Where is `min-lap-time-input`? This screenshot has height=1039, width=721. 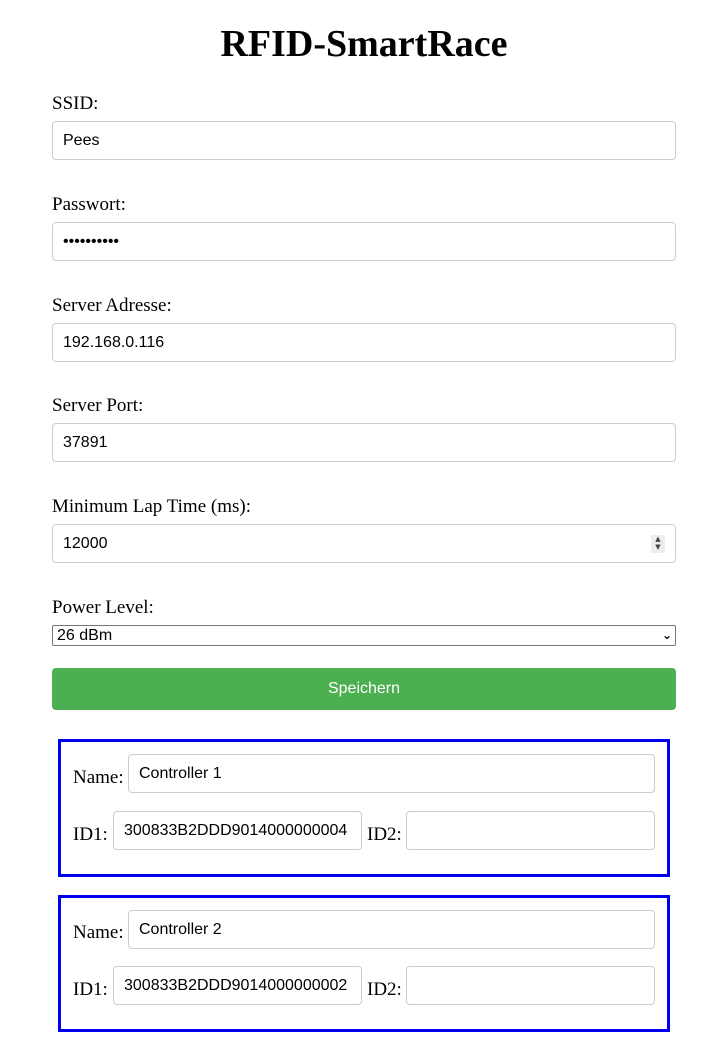
min-lap-time-input is located at coordinates (364, 543).